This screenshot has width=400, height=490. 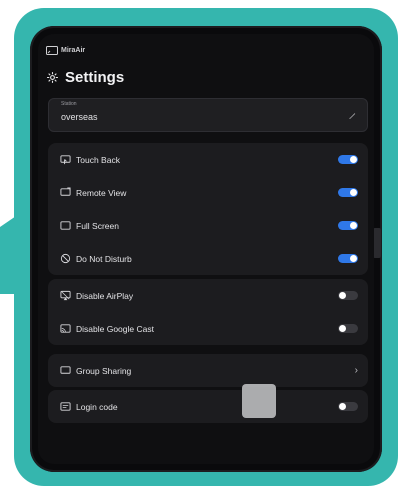 I want to click on group-sharing-icon, so click(x=65, y=370).